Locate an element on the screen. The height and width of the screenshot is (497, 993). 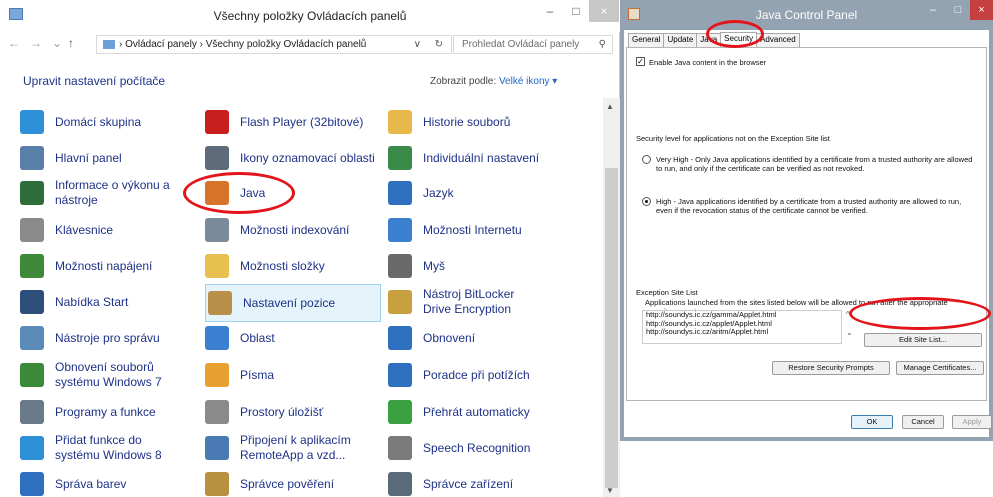
control-panel-item-label: Individuální nastavení is located at coordinates (481, 157).